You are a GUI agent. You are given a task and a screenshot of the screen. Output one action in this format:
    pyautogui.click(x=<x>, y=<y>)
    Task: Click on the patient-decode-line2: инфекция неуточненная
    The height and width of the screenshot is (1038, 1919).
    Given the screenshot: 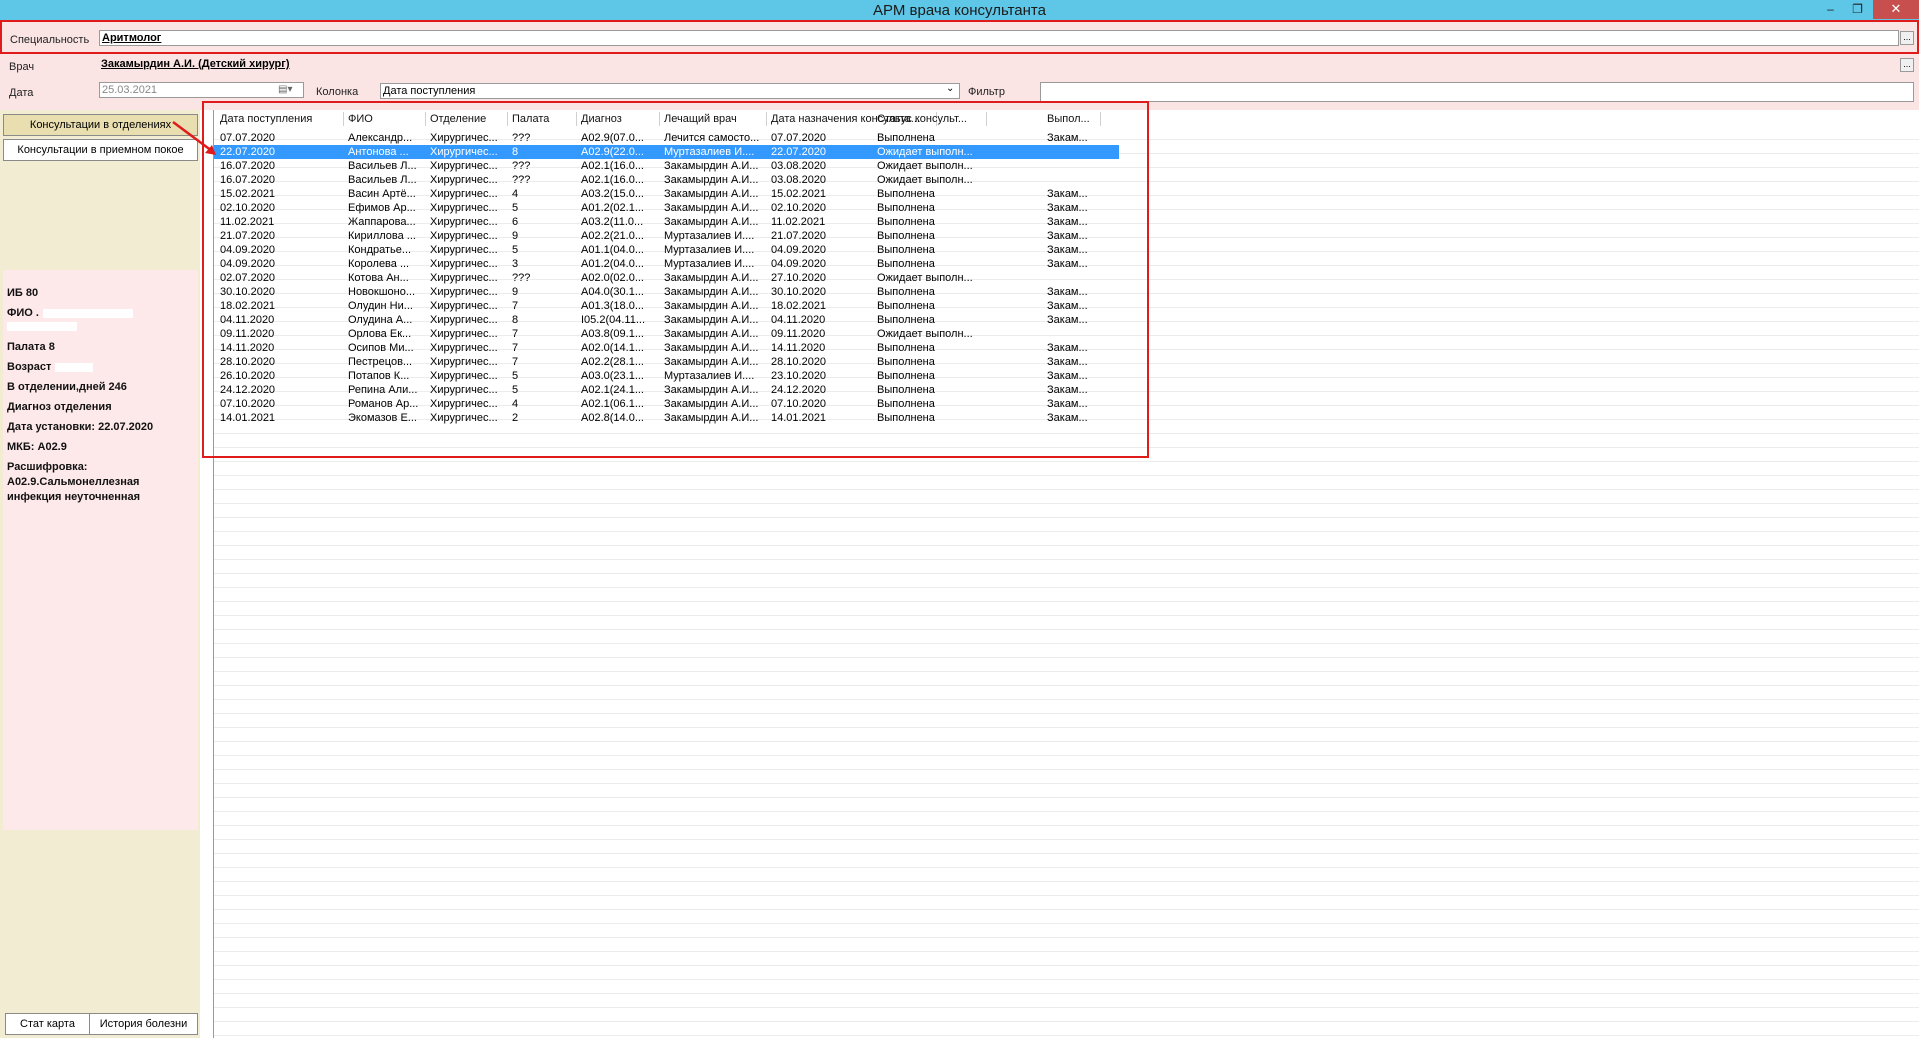 What is the action you would take?
    pyautogui.click(x=74, y=497)
    